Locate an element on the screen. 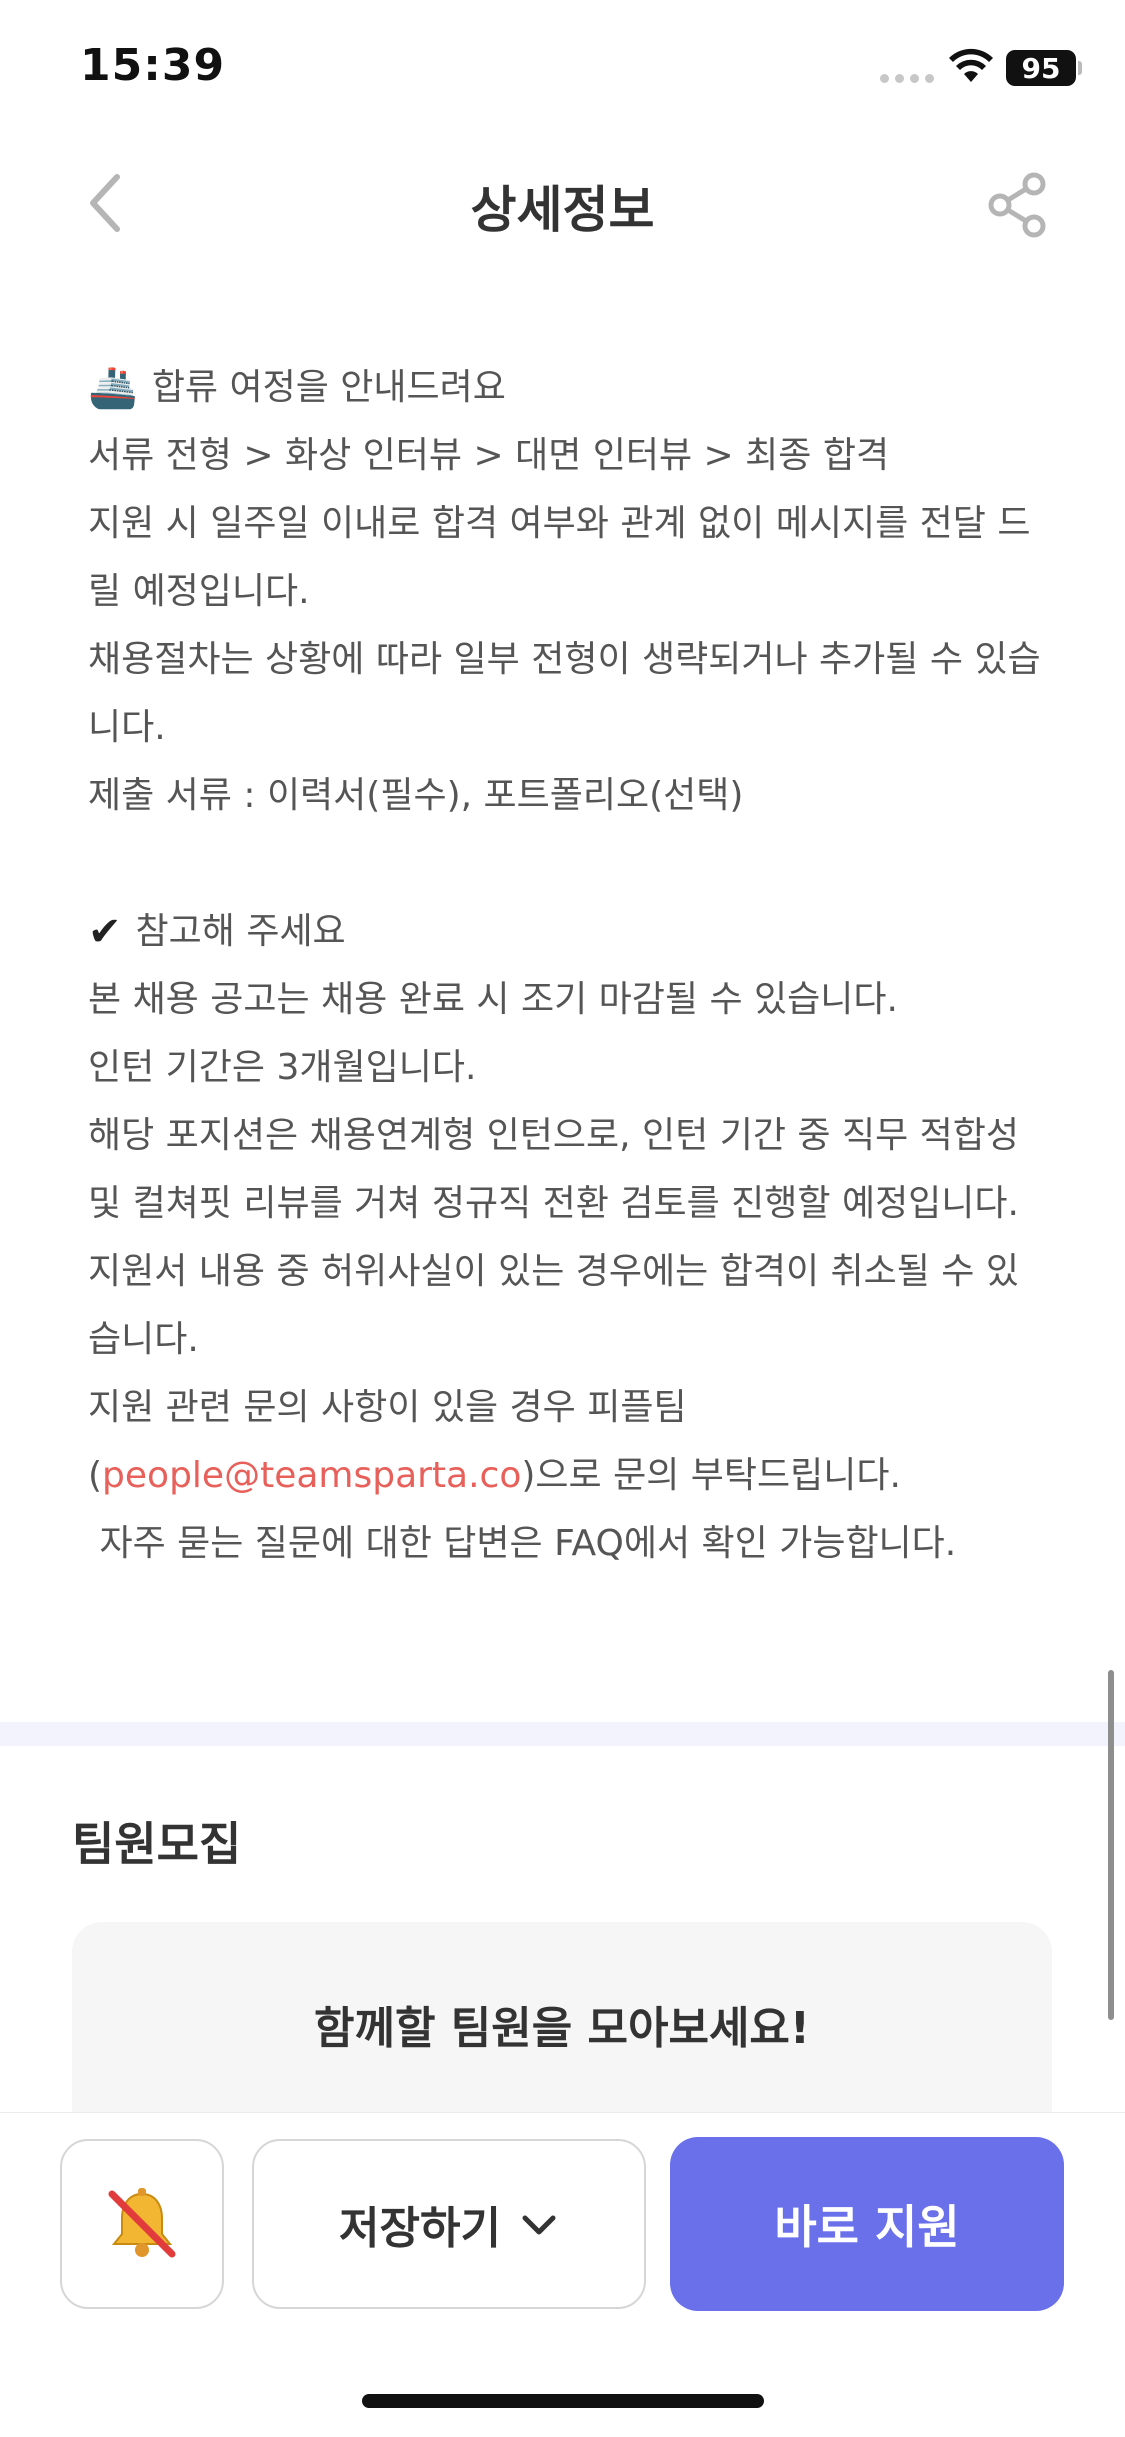  notes-line: 본 채용 공고는 채용 완료 시 조기 마감될 수 있습니다. is located at coordinates (493, 999).